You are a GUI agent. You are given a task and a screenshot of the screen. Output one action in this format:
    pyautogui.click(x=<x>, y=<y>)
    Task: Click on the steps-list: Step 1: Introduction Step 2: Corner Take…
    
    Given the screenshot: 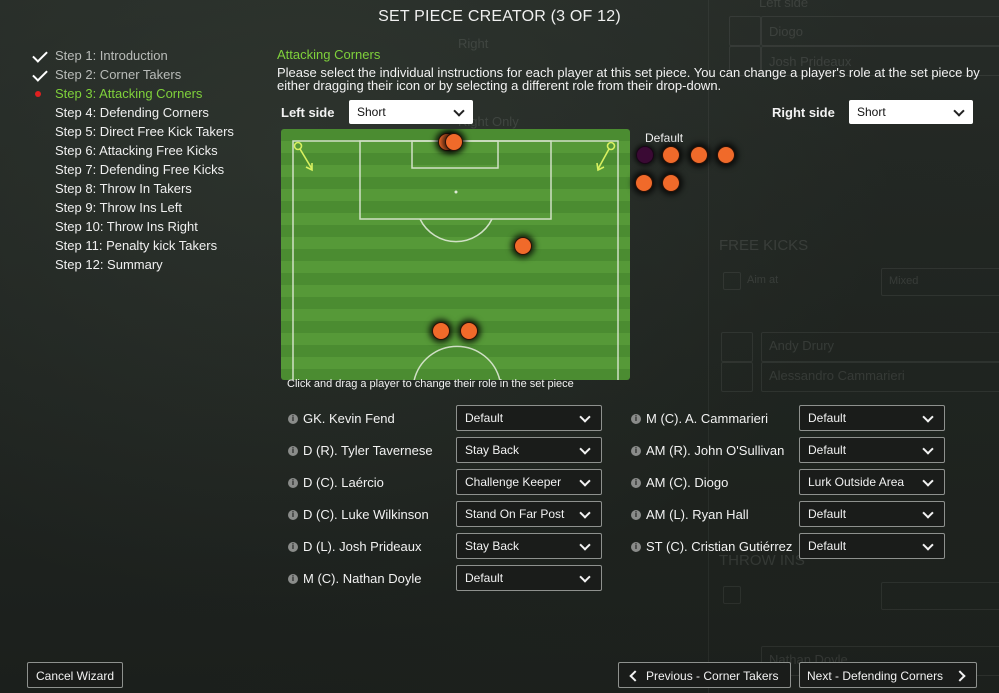 What is the action you would take?
    pyautogui.click(x=131, y=160)
    